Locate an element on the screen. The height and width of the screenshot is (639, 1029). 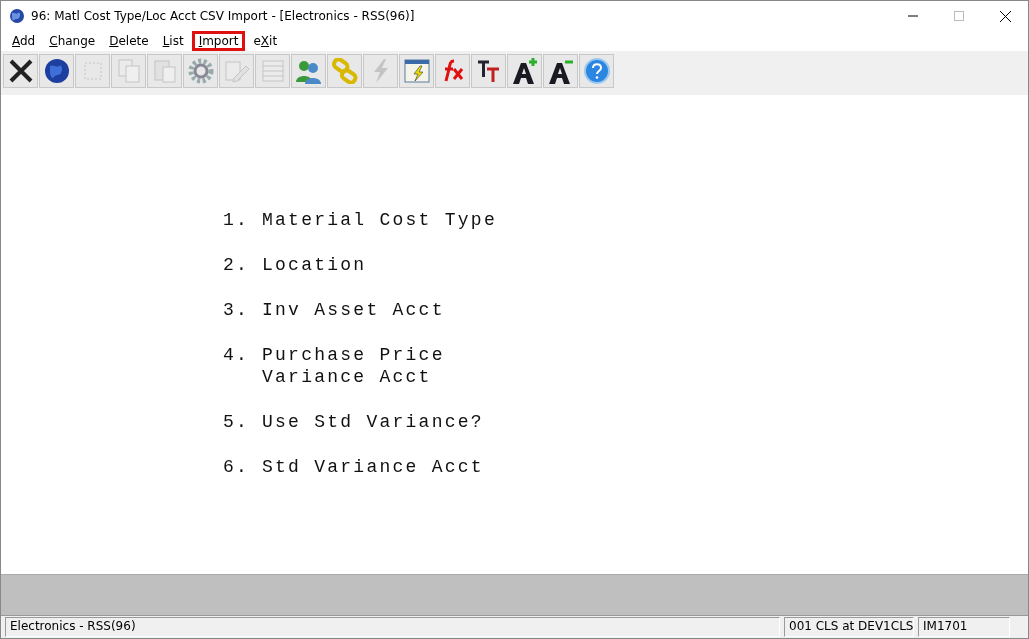
field-label: Use Std Variance? is located at coordinates (373, 422).